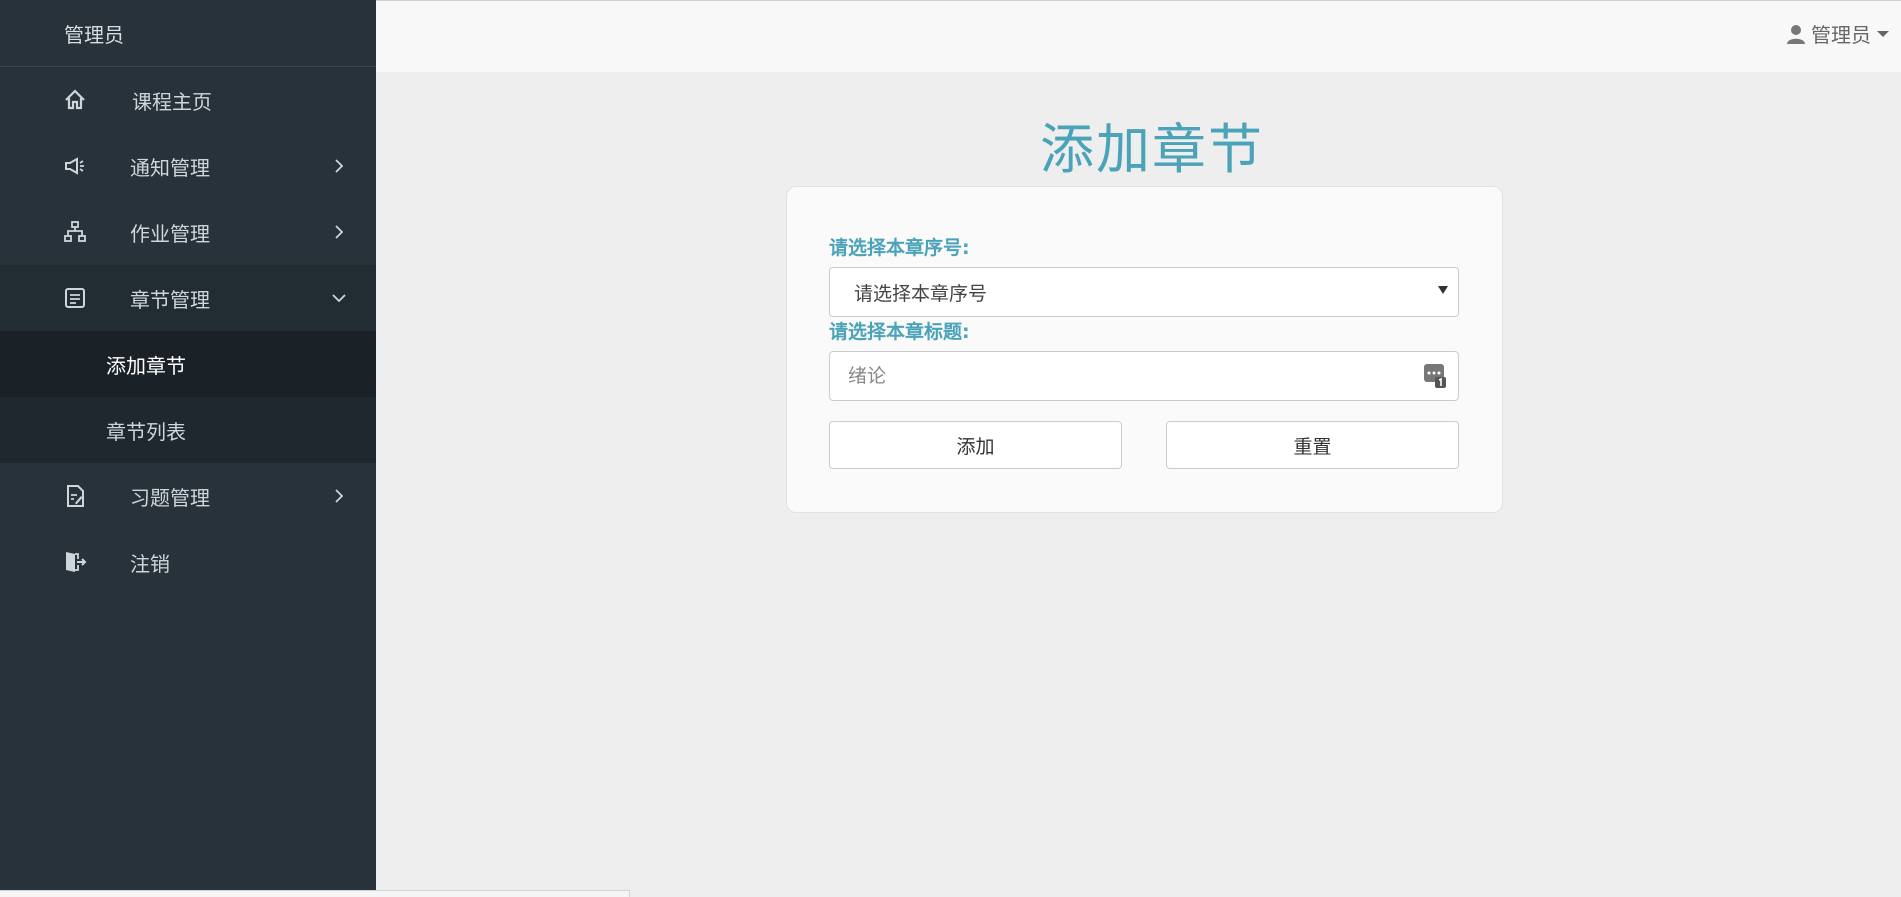 The width and height of the screenshot is (1901, 897). Describe the element at coordinates (1312, 445) in the screenshot. I see `reset-button: 重置` at that location.